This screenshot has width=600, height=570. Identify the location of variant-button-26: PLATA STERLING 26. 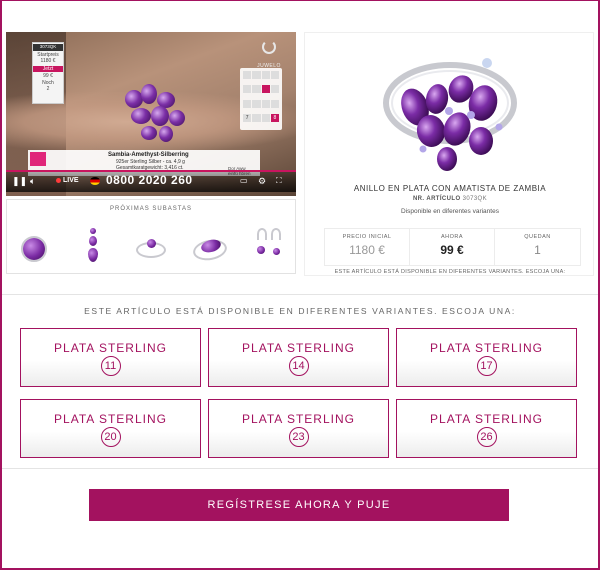
(486, 428).